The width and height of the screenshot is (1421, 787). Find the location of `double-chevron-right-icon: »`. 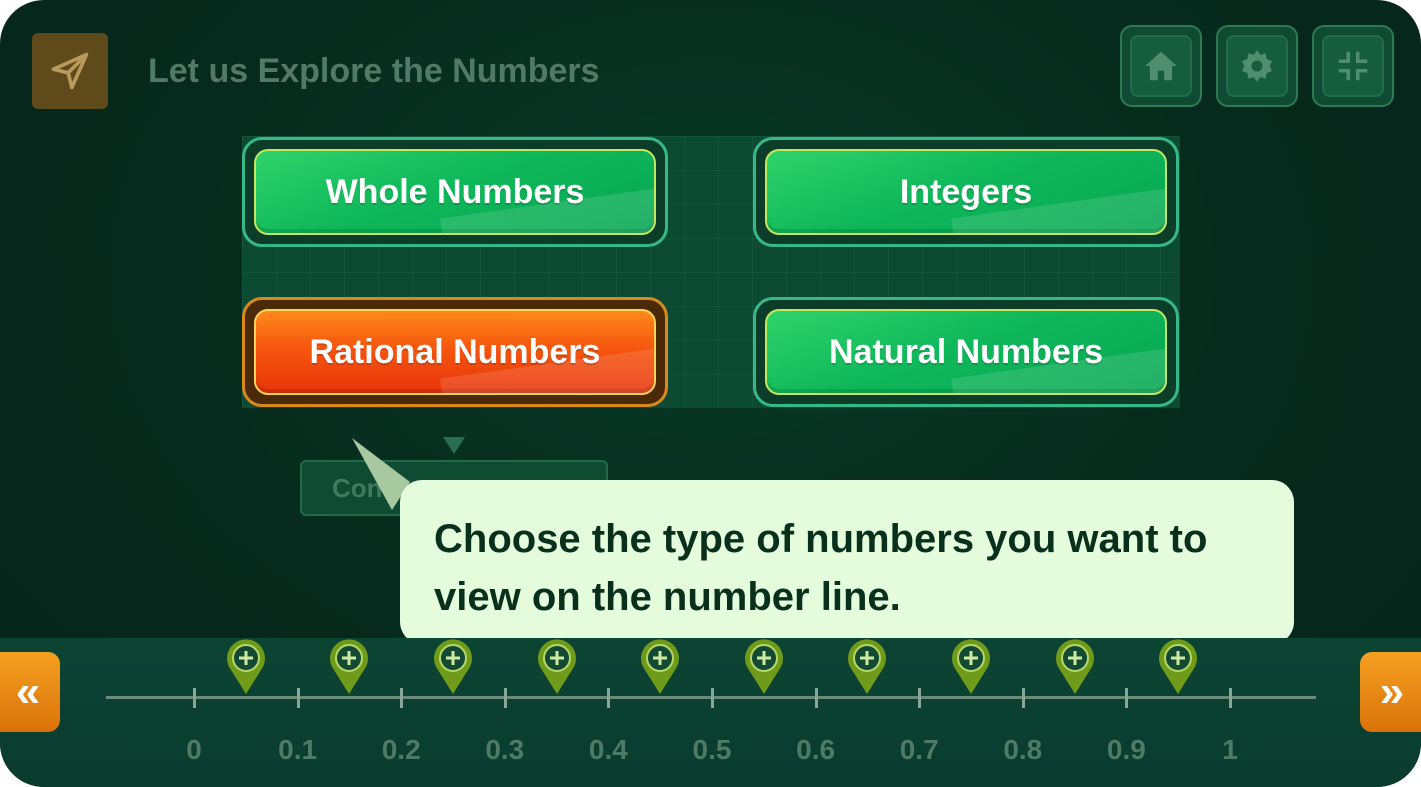

double-chevron-right-icon: » is located at coordinates (1392, 691).